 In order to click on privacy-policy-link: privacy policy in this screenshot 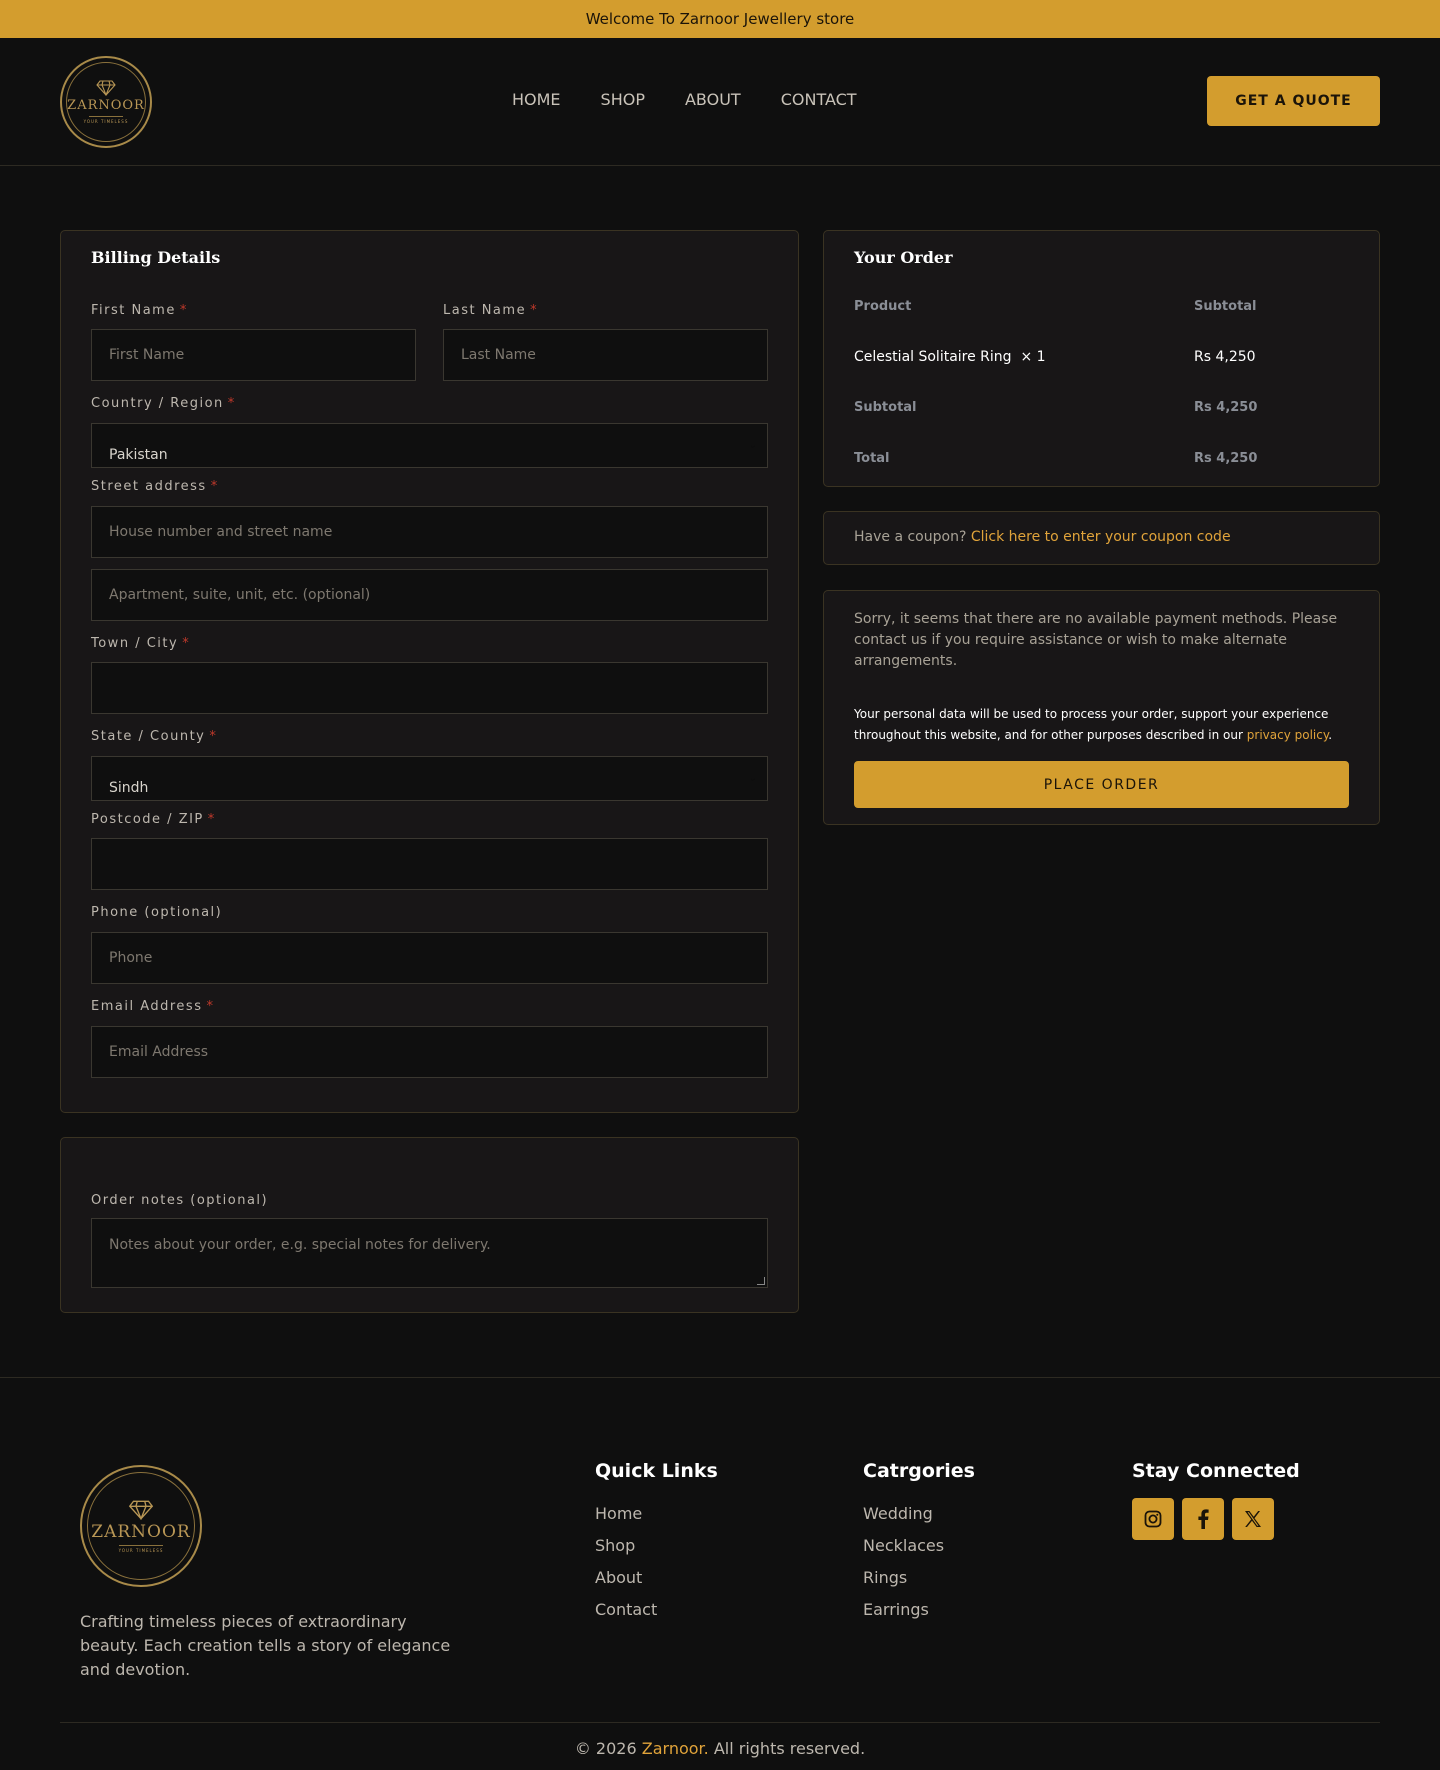, I will do `click(1287, 735)`.